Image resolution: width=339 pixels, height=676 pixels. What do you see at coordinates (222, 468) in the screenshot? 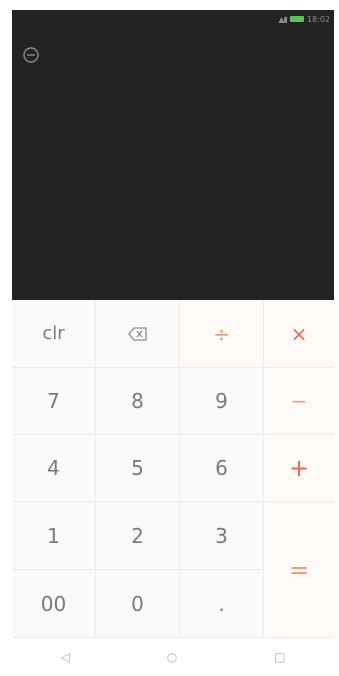
I see `digit-6-button: 6` at bounding box center [222, 468].